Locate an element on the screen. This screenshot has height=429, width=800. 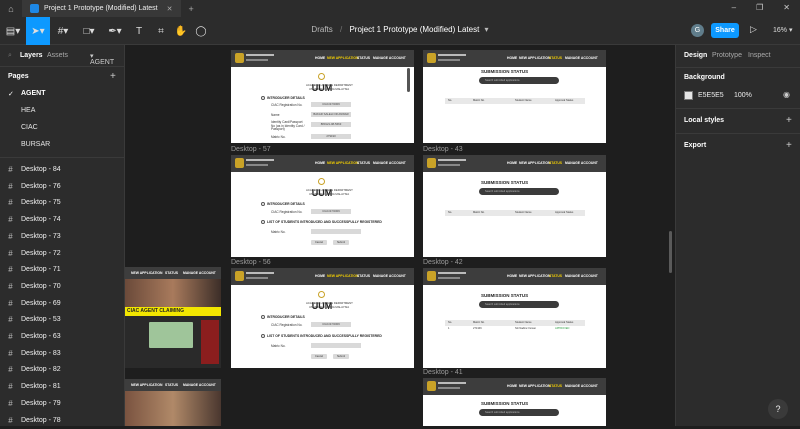
page-item-bursar: BURSAR is located at coordinates (35, 144).